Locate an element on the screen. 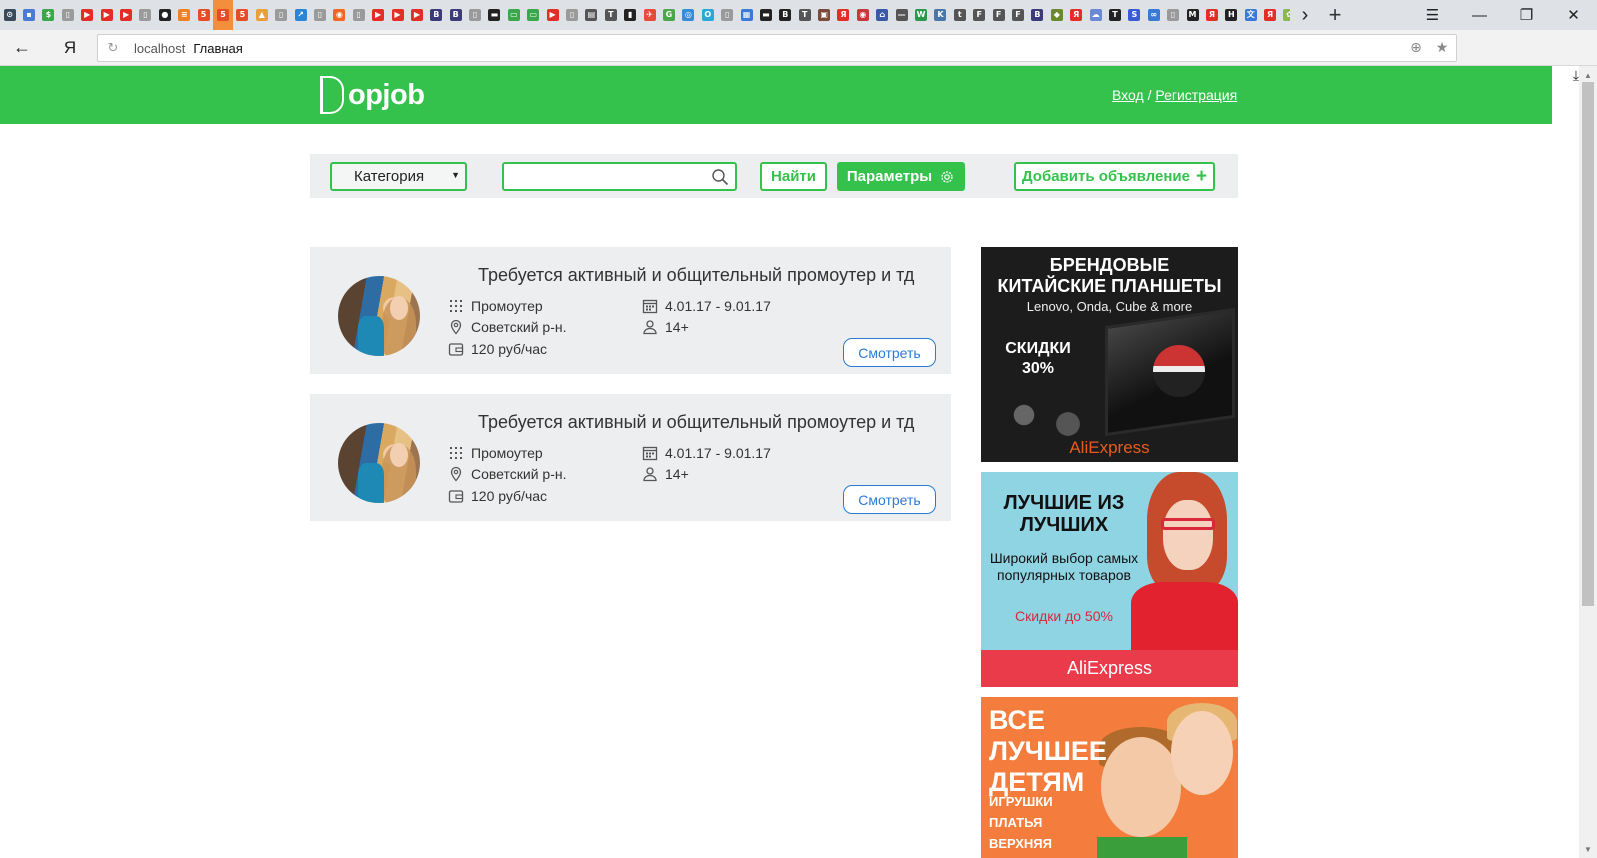  find-button: Найти is located at coordinates (793, 176).